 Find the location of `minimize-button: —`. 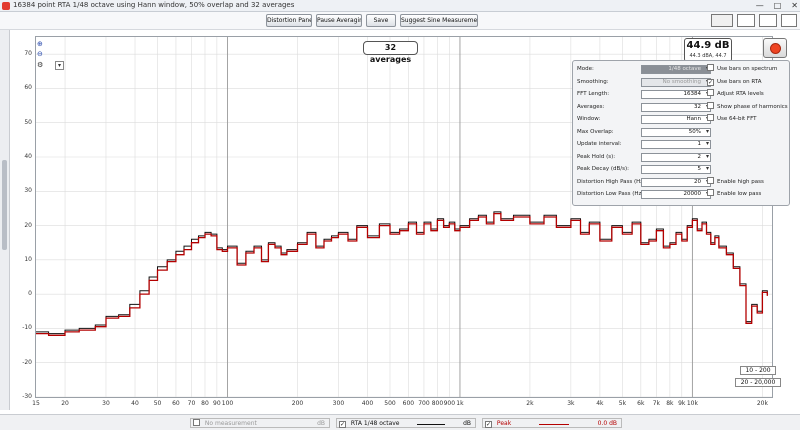

minimize-button: — is located at coordinates (760, 5).